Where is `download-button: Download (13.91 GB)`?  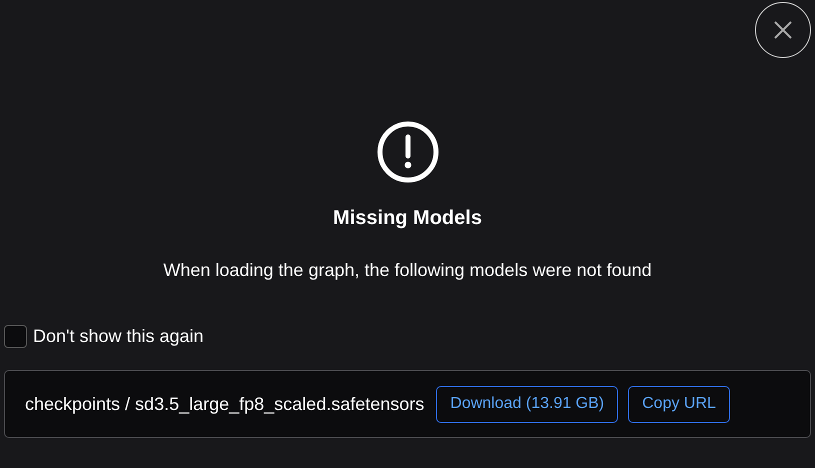
download-button: Download (13.91 GB) is located at coordinates (527, 404).